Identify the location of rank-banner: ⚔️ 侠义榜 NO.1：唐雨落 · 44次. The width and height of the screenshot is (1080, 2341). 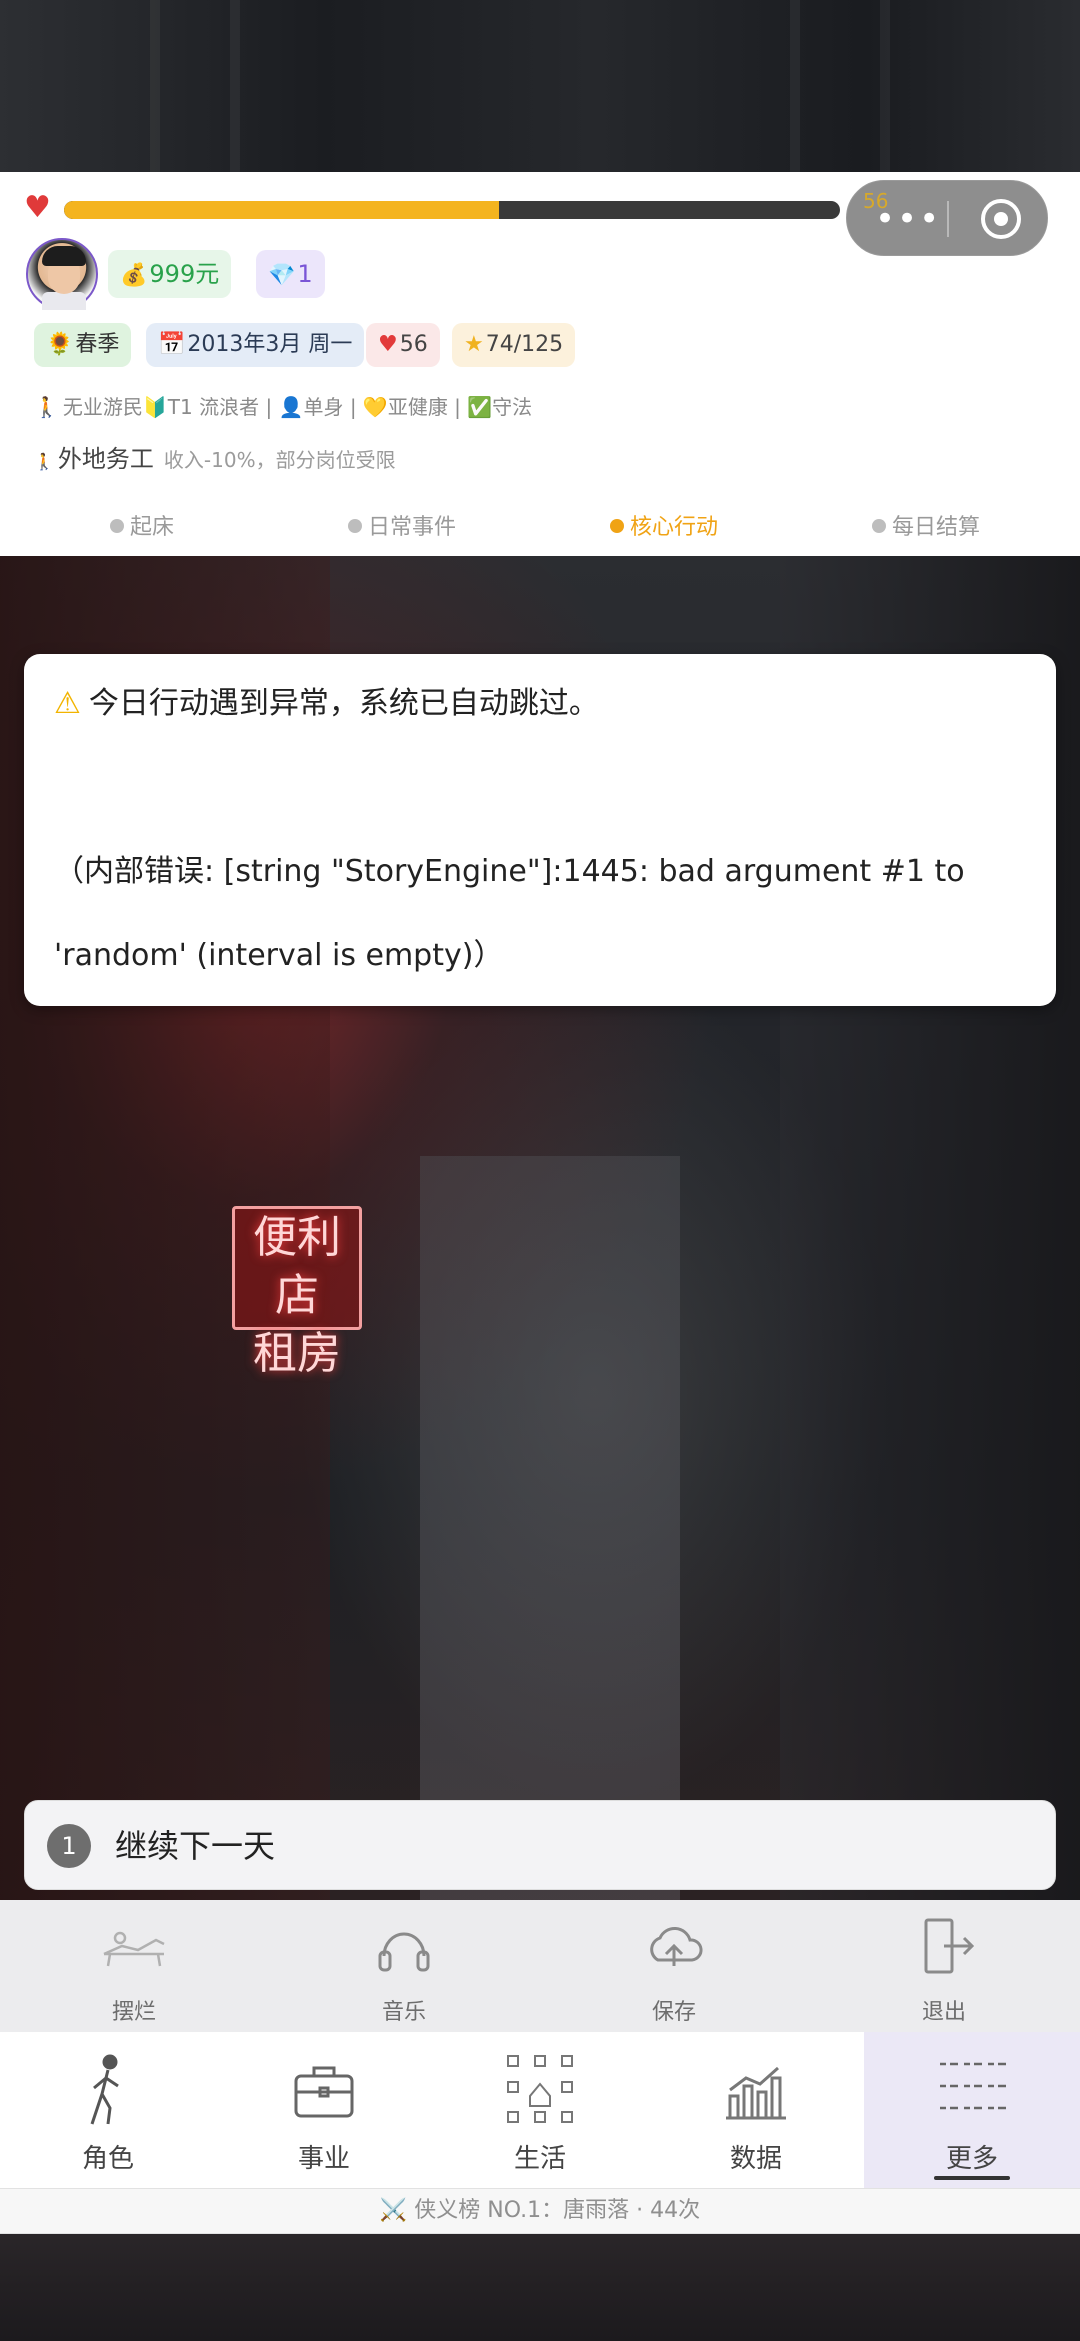
(540, 2211).